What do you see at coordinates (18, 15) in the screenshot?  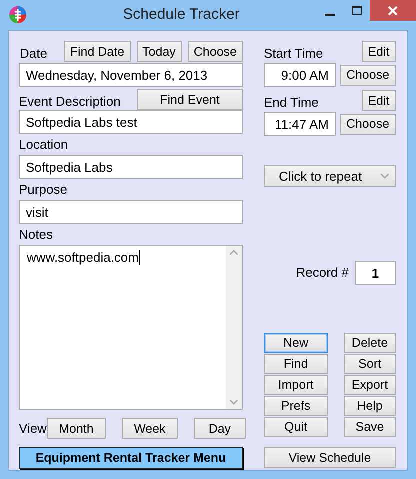 I see `app-icon` at bounding box center [18, 15].